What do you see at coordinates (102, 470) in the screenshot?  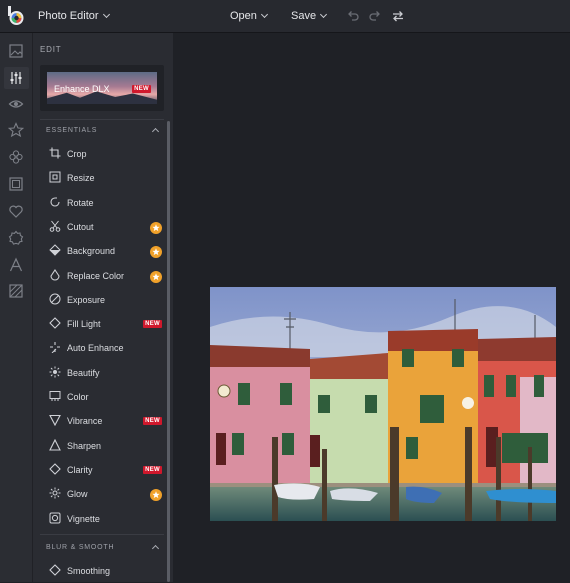 I see `tool-clarity: Clarity NEW` at bounding box center [102, 470].